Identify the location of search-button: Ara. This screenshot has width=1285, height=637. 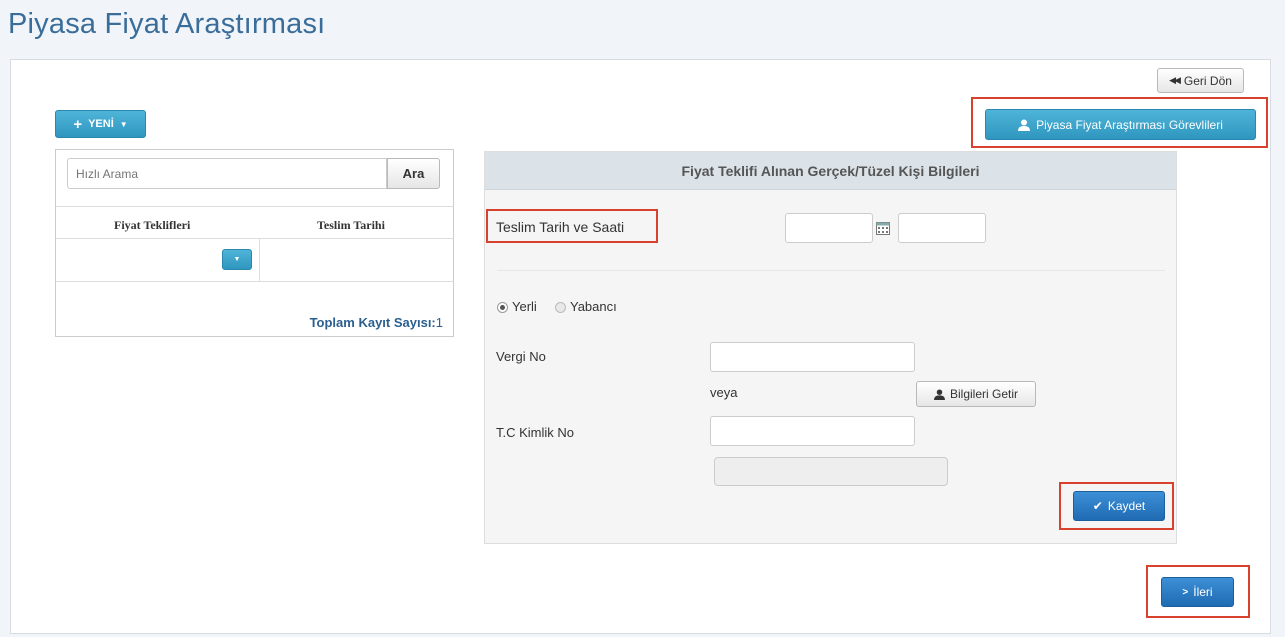
(413, 173).